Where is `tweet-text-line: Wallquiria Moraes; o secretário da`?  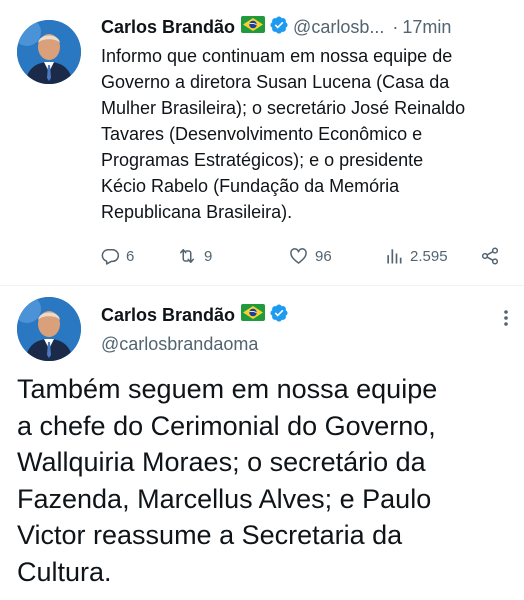
tweet-text-line: Wallquiria Moraes; o secretário da is located at coordinates (221, 462).